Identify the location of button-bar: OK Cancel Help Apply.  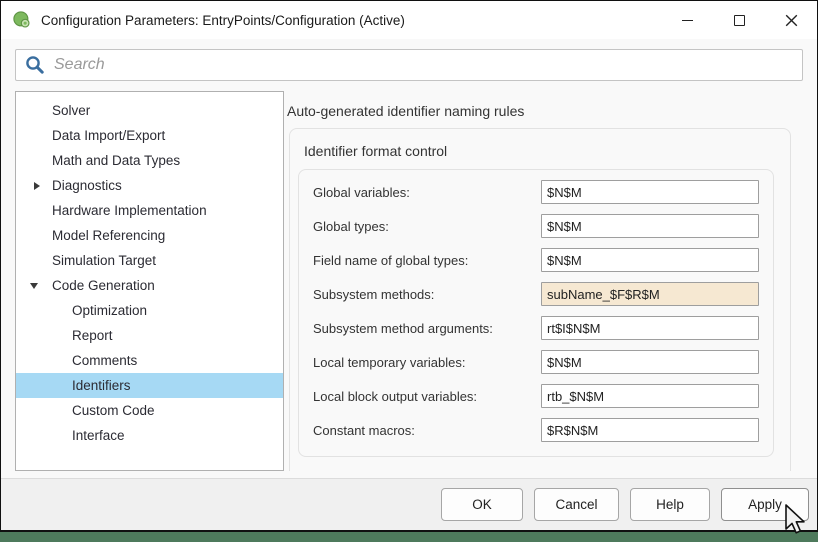
(409, 504).